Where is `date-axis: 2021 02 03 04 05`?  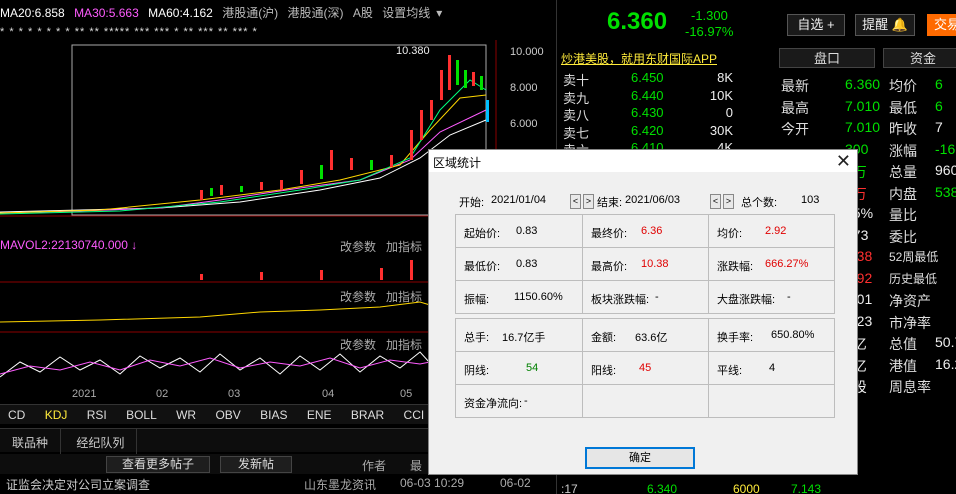 date-axis: 2021 02 03 04 05 is located at coordinates (248, 395).